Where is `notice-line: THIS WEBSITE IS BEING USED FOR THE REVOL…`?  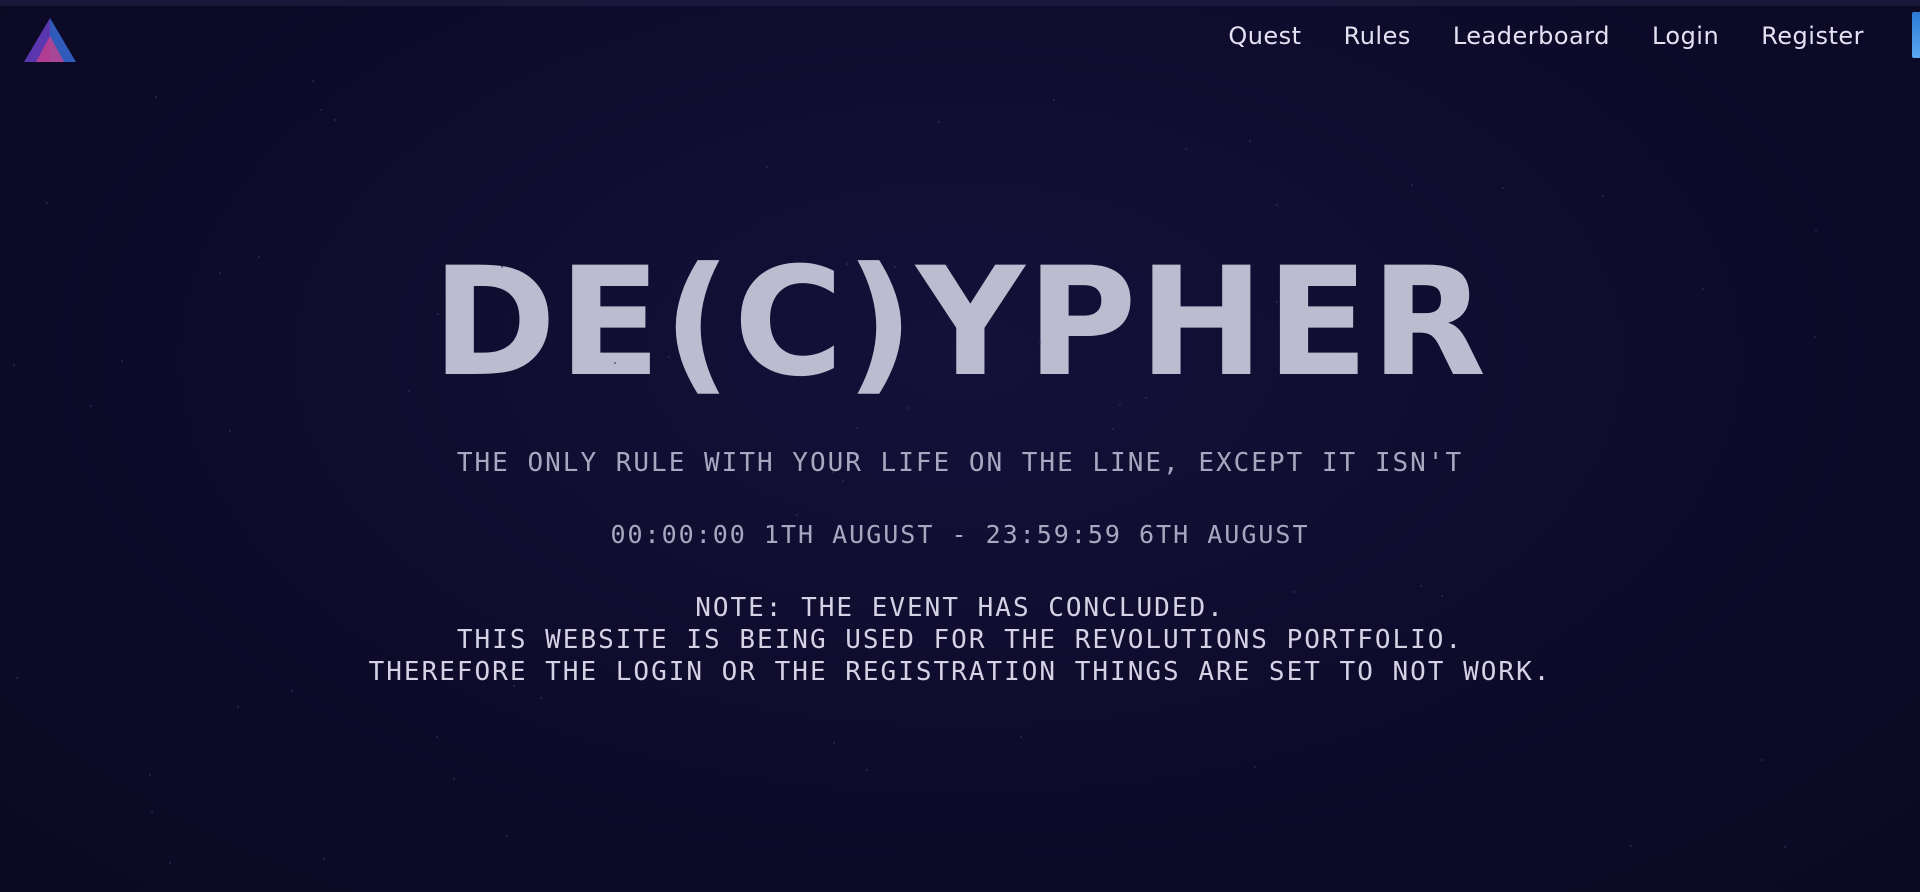 notice-line: THIS WEBSITE IS BEING USED FOR THE REVOL… is located at coordinates (960, 640).